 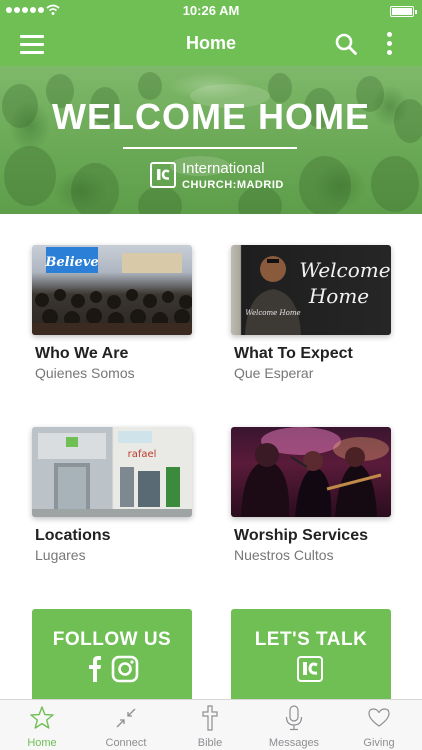 I want to click on status-time: 10:26 AM, so click(x=211, y=10).